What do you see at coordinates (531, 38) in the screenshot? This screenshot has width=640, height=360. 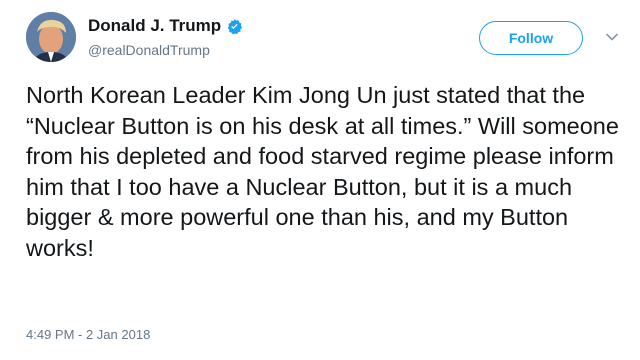 I see `follow-button: Follow` at bounding box center [531, 38].